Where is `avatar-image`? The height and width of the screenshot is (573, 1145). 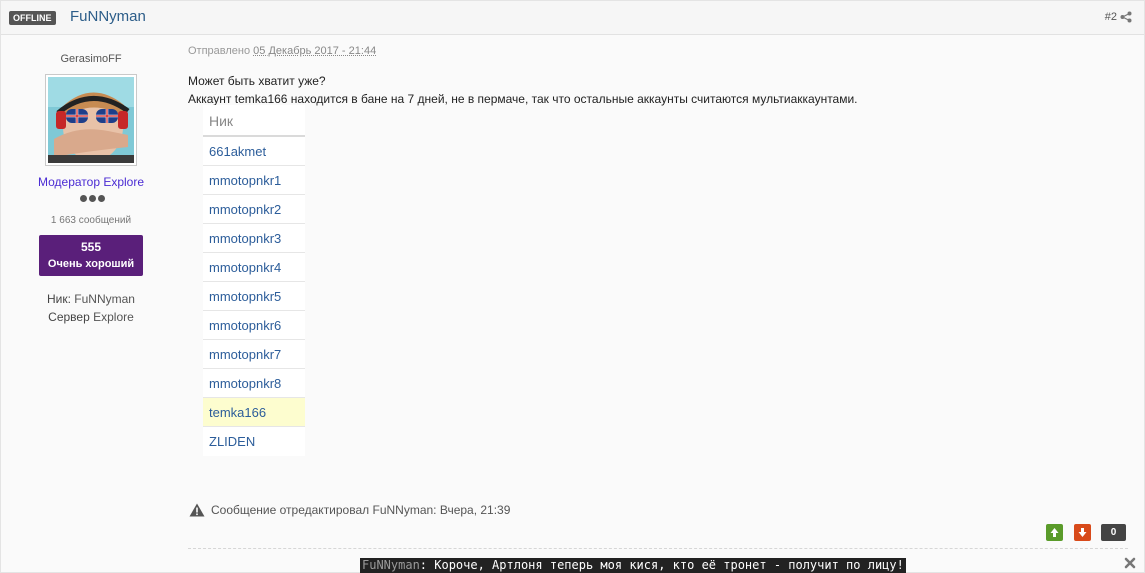 avatar-image is located at coordinates (91, 120).